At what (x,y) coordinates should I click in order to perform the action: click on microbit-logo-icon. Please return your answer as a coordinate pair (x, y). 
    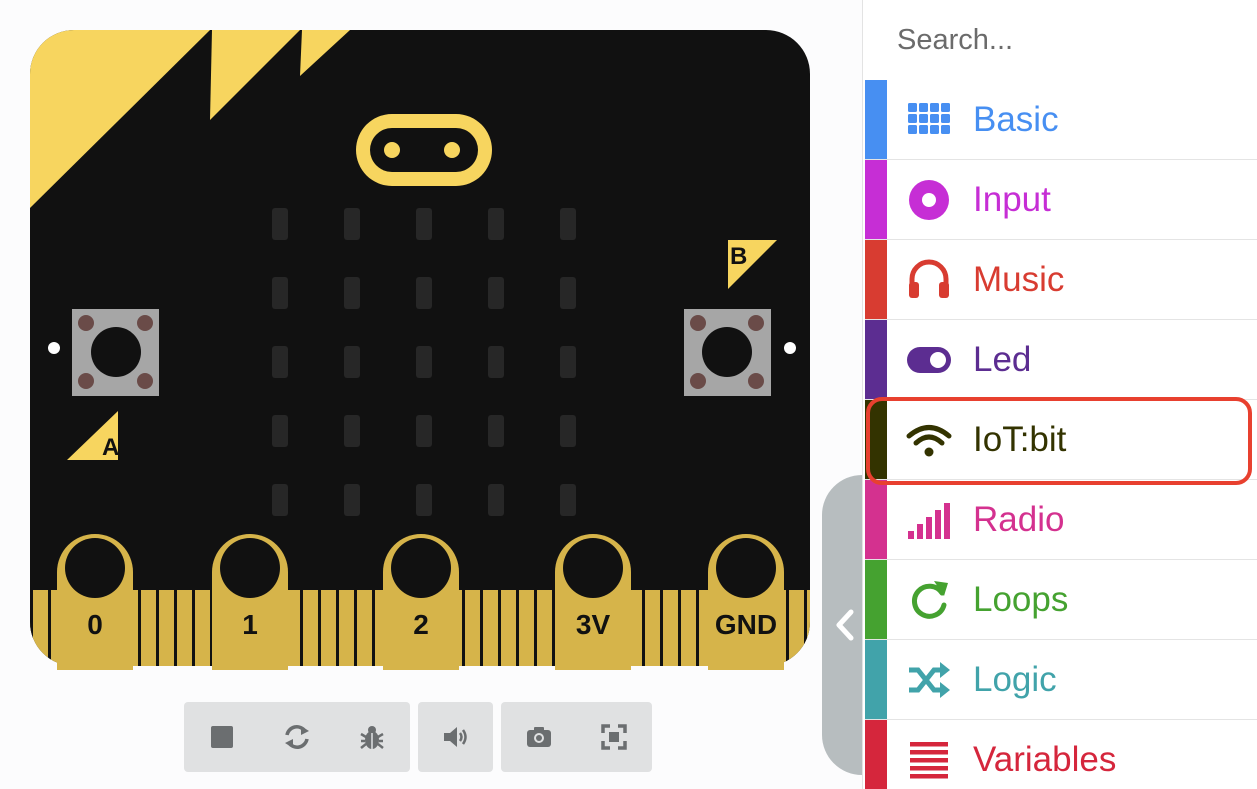
    Looking at the image, I should click on (424, 150).